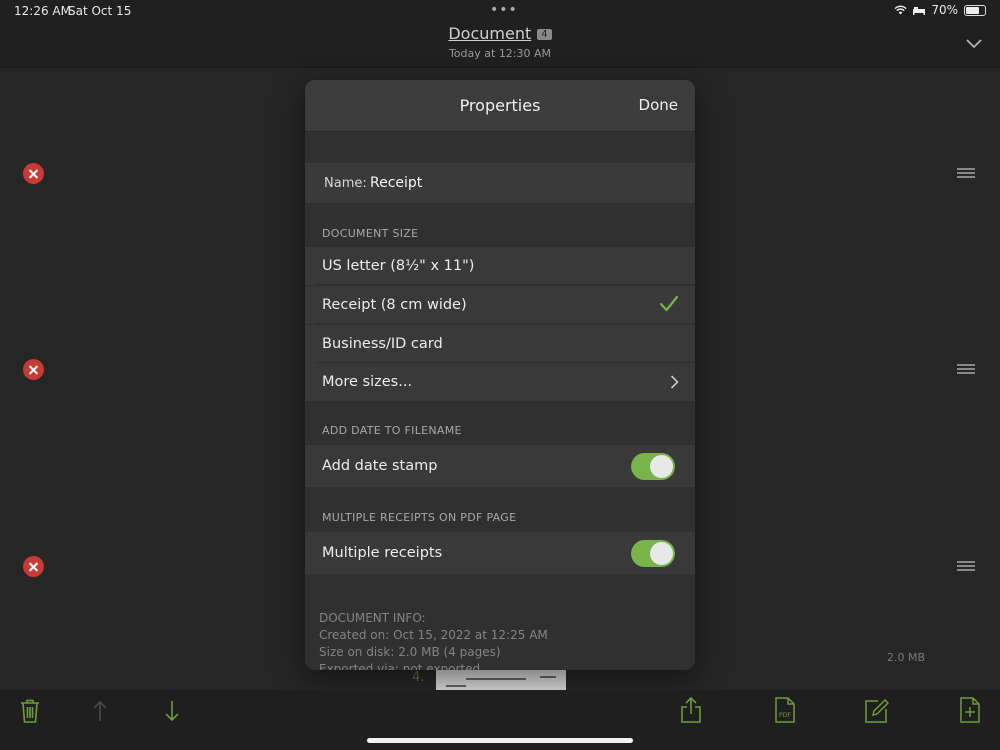 The width and height of the screenshot is (1000, 750). Describe the element at coordinates (418, 677) in the screenshot. I see `page-number: 4.` at that location.